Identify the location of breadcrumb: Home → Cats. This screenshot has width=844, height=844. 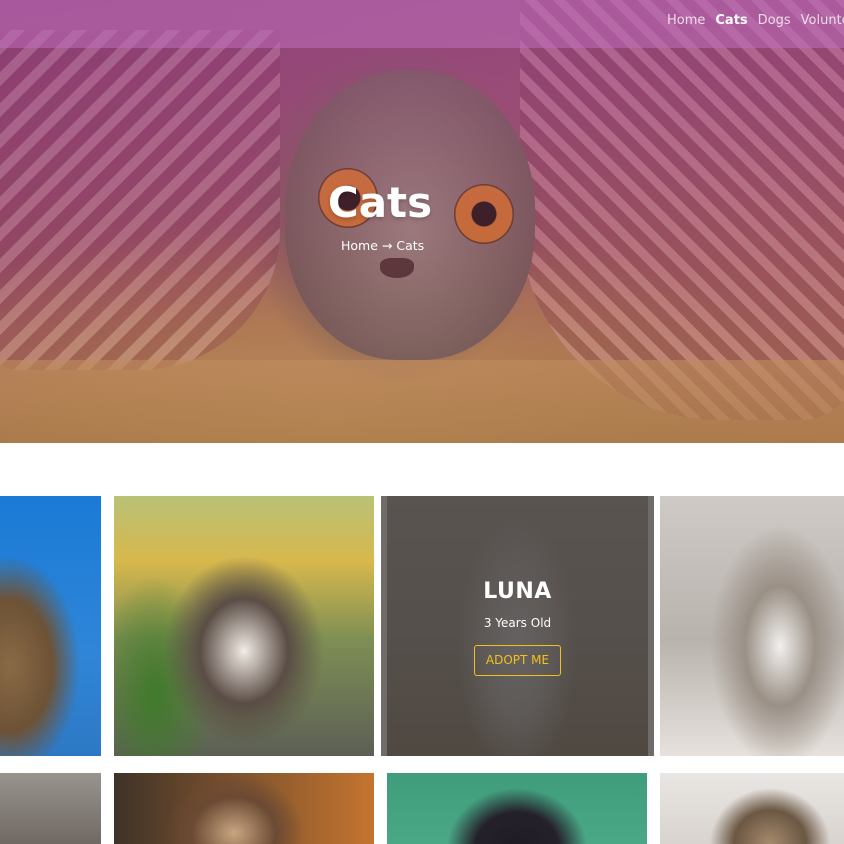
(382, 245).